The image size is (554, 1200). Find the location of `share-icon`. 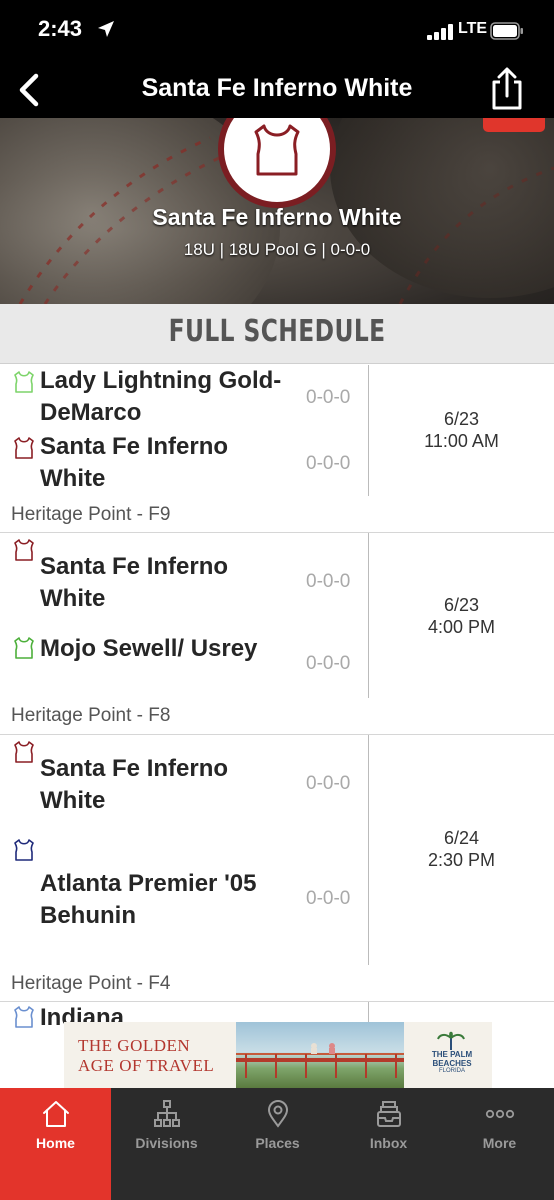

share-icon is located at coordinates (507, 89).